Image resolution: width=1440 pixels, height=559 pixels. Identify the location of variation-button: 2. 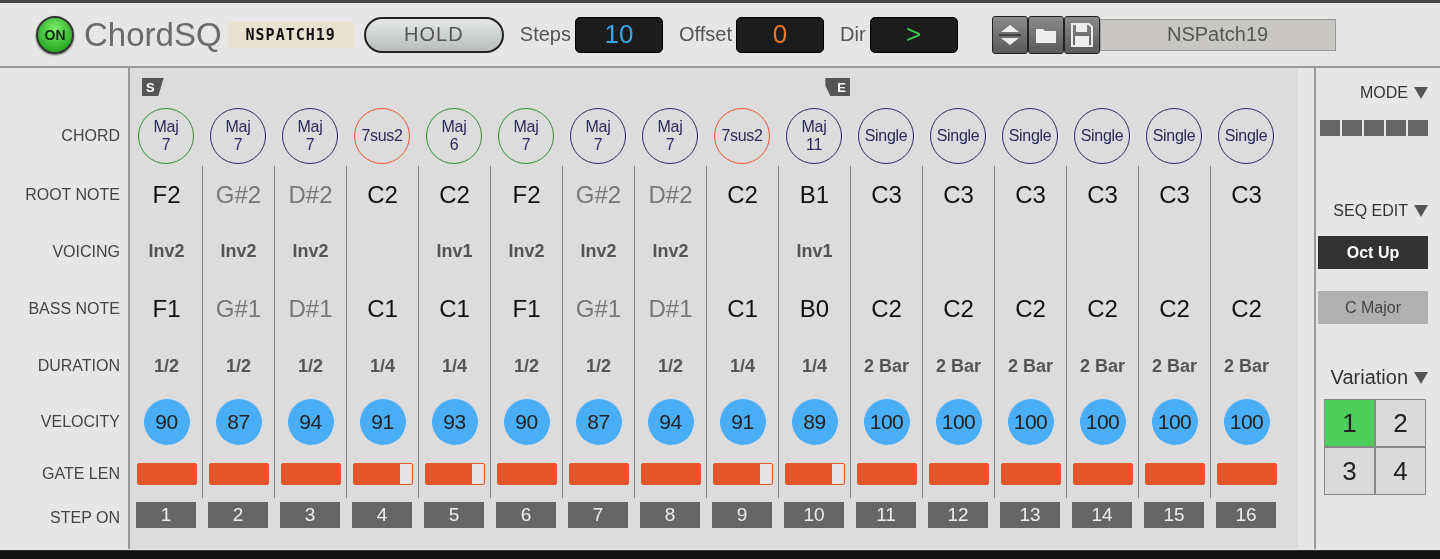
(1400, 423).